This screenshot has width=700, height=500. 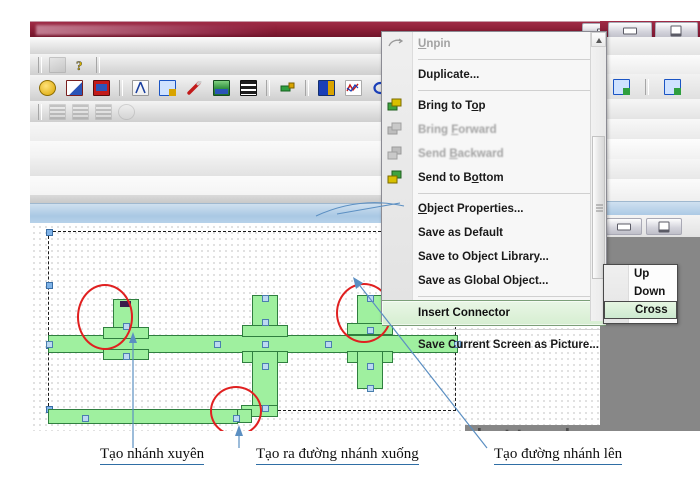 What do you see at coordinates (672, 87) in the screenshot?
I see `insert-object-icon` at bounding box center [672, 87].